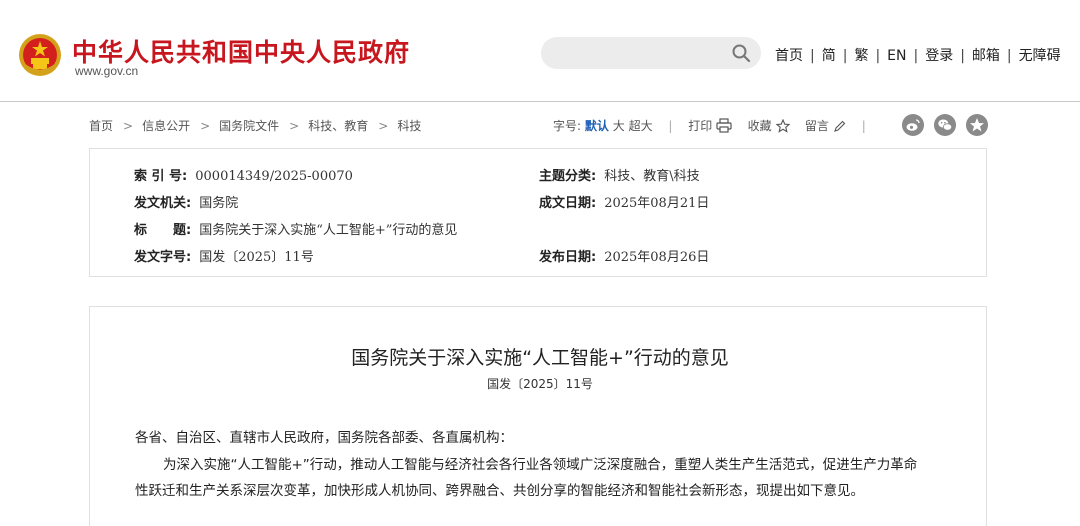  Describe the element at coordinates (328, 230) in the screenshot. I see `meta-title-value: 国务院关于深入实施“人工智能+”行动的意见` at that location.